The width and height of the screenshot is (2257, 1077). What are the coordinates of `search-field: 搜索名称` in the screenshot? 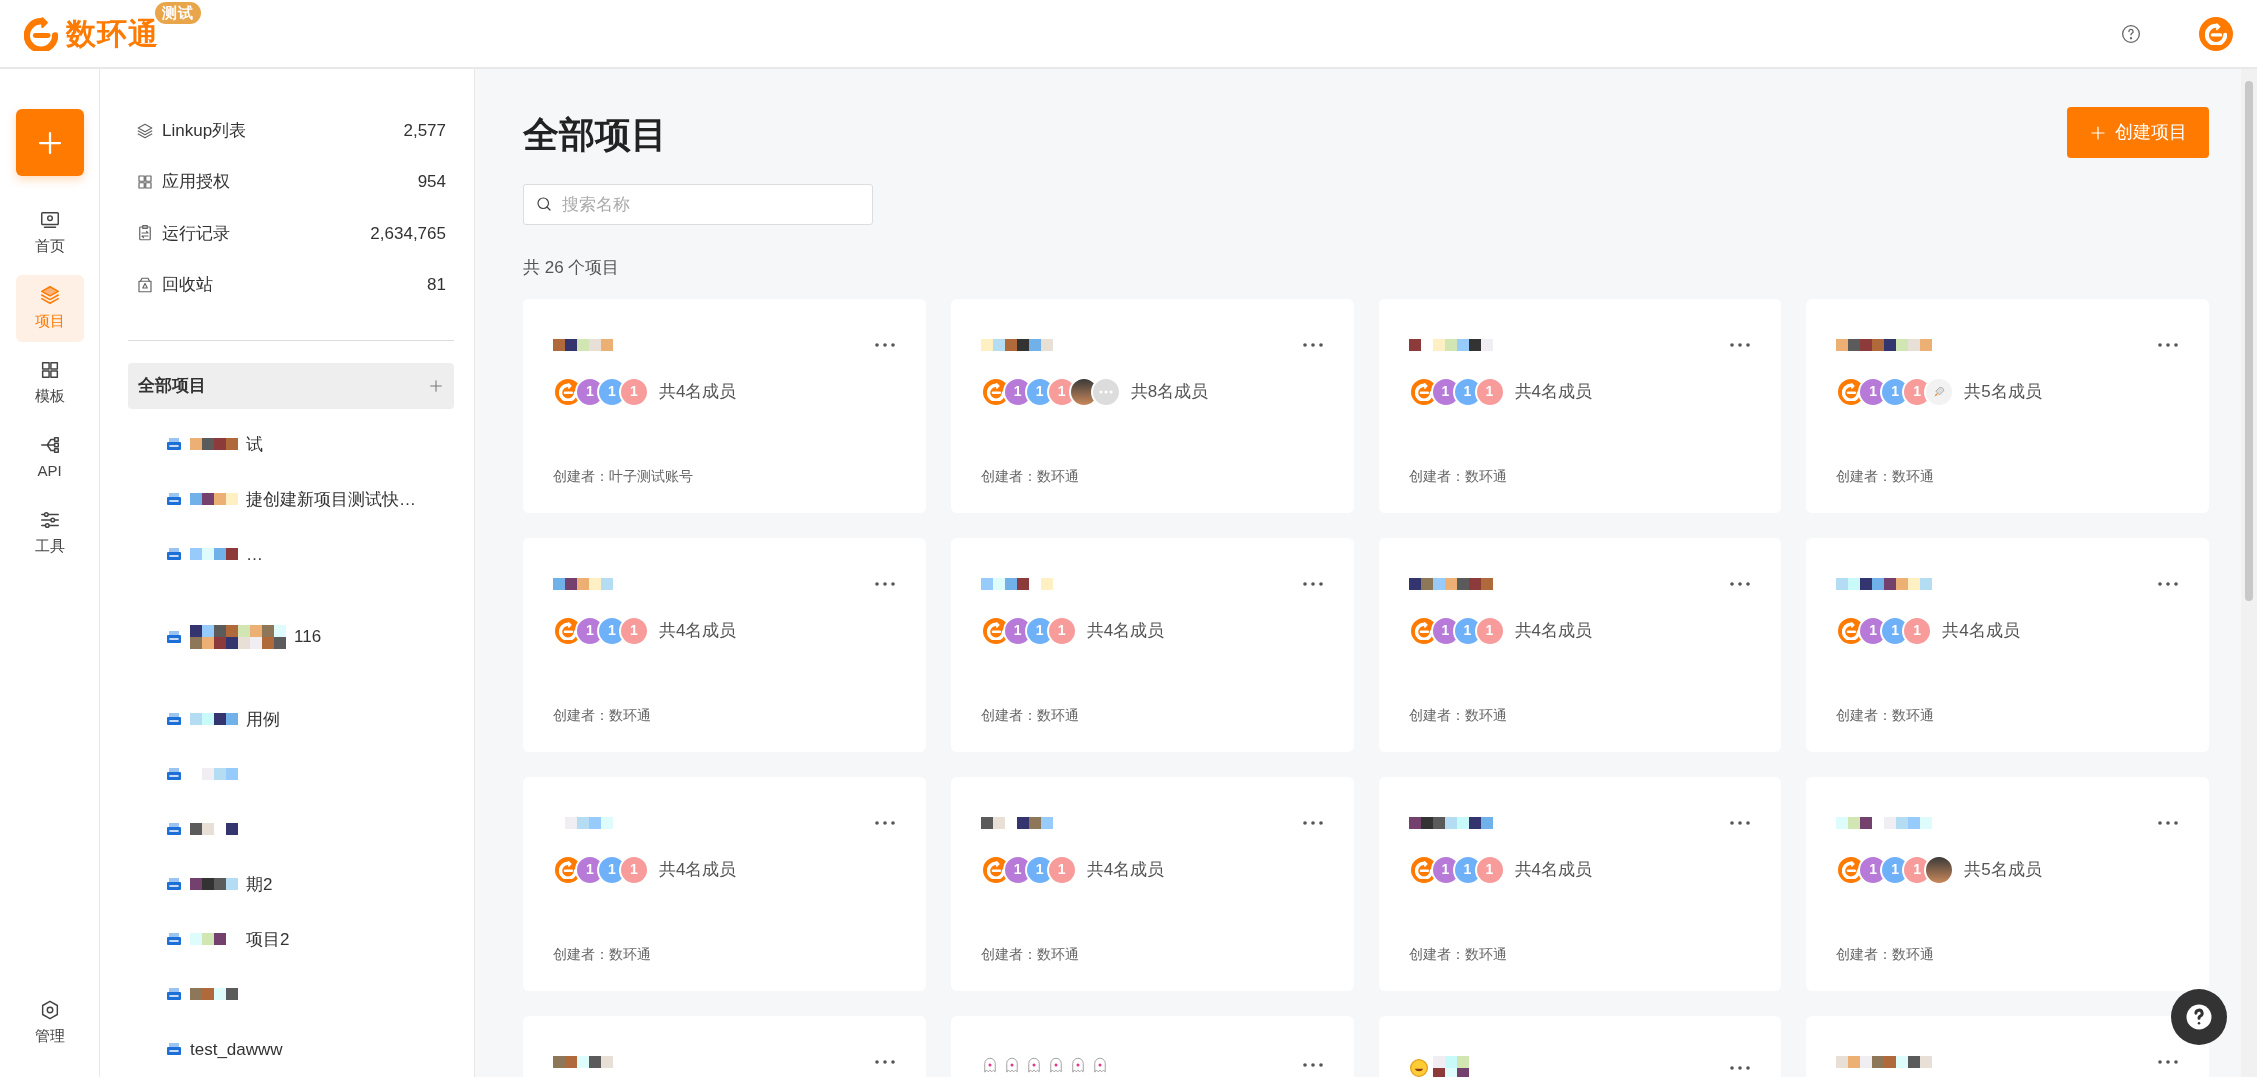 It's located at (698, 204).